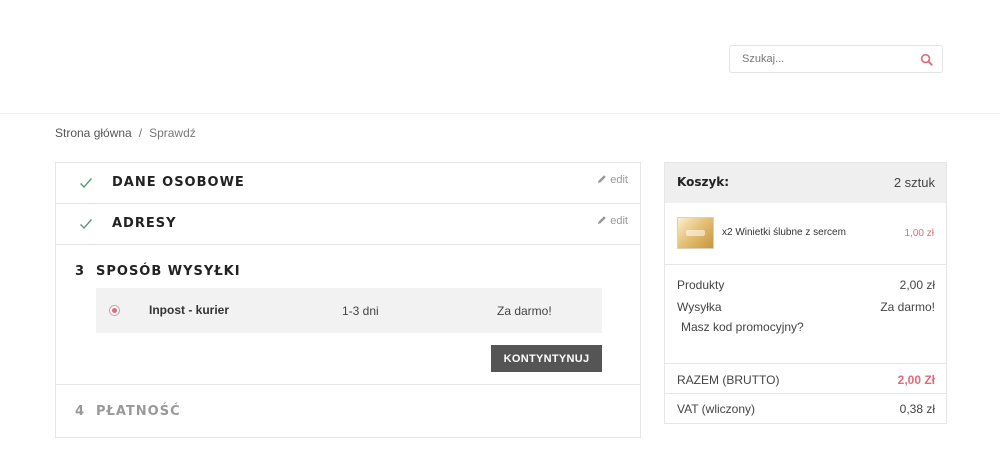 This screenshot has height=451, width=1000. Describe the element at coordinates (144, 223) in the screenshot. I see `step-title: Adresy` at that location.